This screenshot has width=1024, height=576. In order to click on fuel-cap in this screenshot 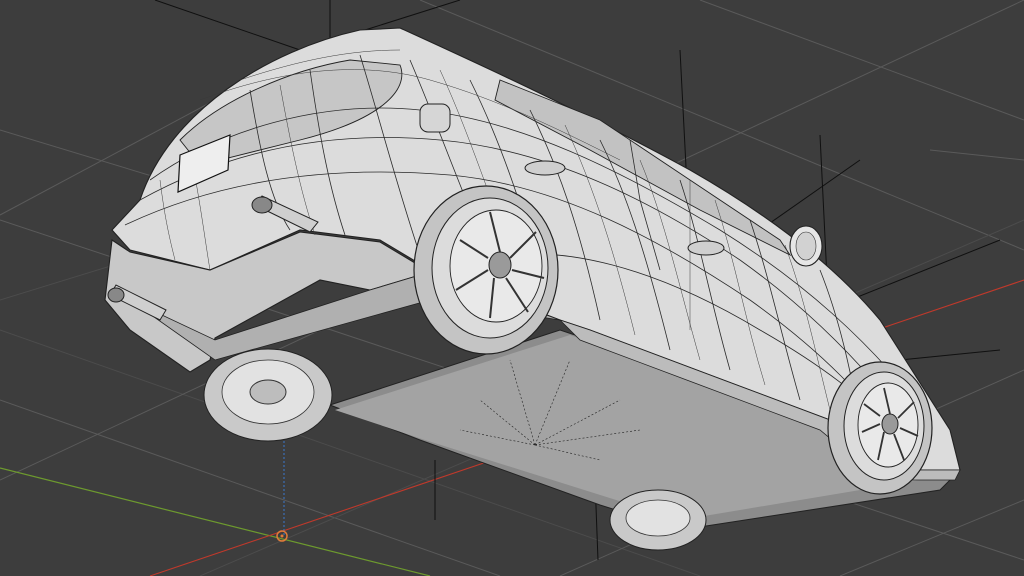, I will do `click(435, 118)`.